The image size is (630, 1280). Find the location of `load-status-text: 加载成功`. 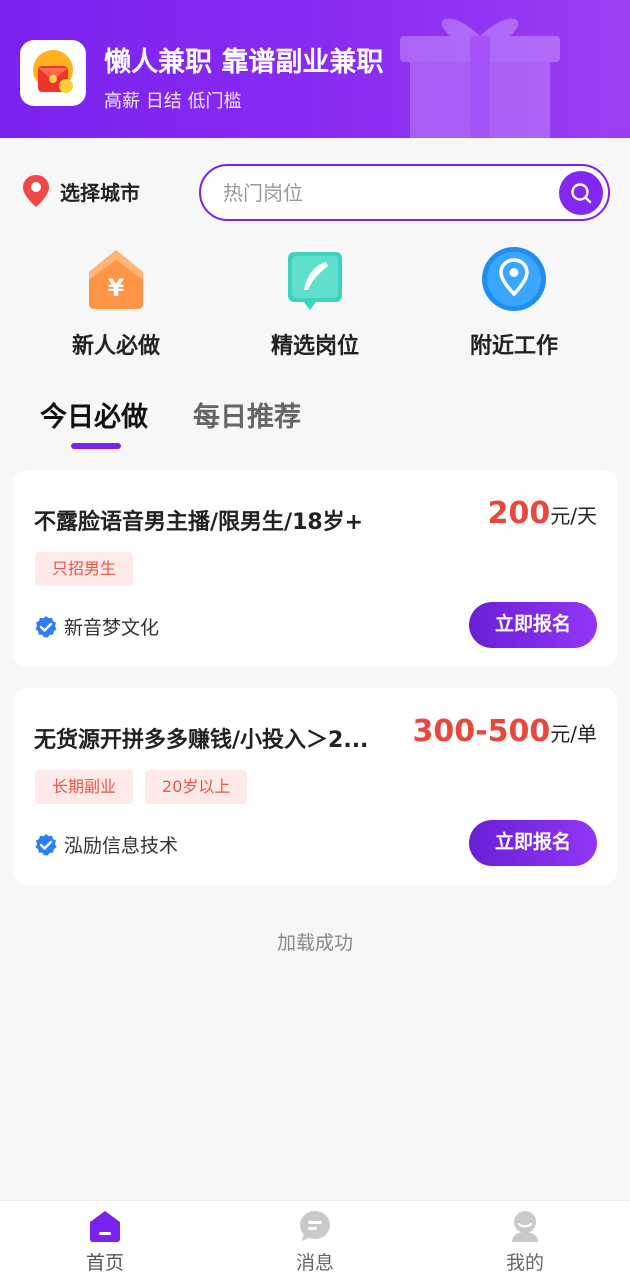

load-status-text: 加载成功 is located at coordinates (314, 943).